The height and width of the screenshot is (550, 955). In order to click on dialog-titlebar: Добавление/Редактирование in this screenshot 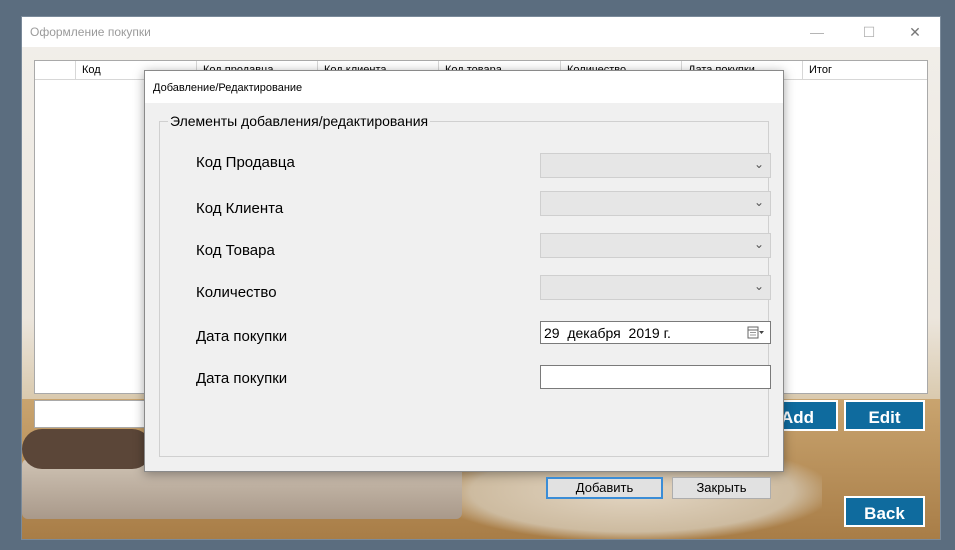, I will do `click(464, 87)`.